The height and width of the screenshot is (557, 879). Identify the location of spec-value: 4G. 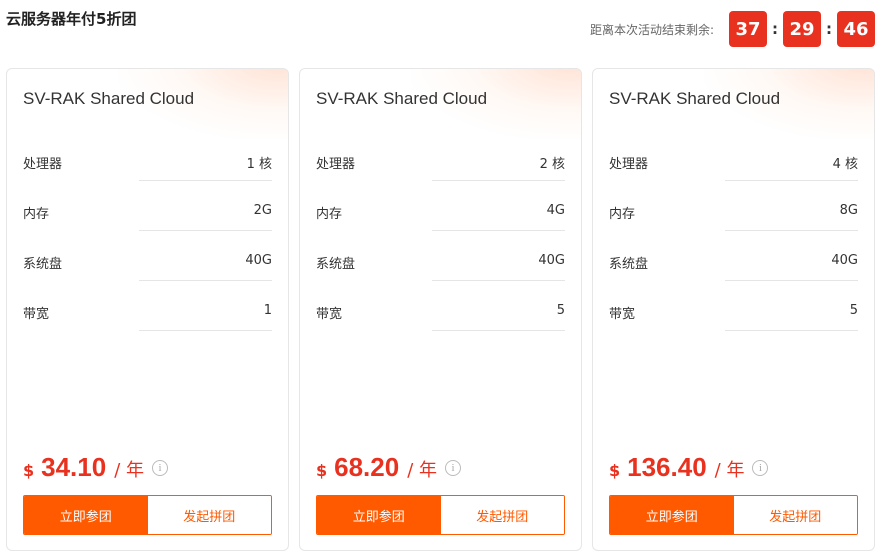
(555, 210).